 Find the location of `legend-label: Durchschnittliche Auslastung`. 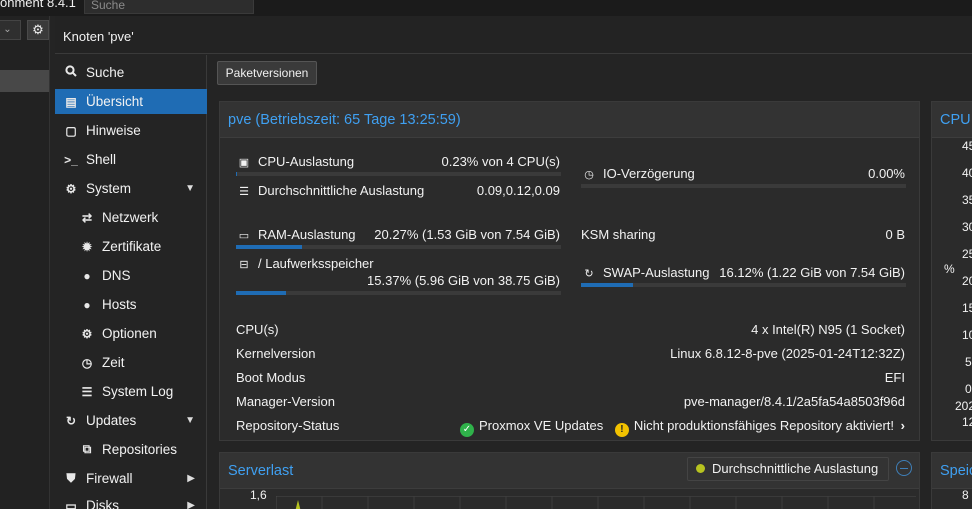

legend-label: Durchschnittliche Auslastung is located at coordinates (795, 468).